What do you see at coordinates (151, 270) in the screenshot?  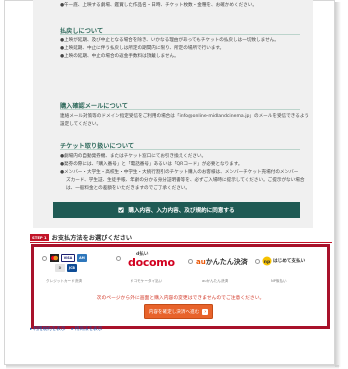 I see `payment-option-docomo: d払い docomo ドコモケータイ払い` at bounding box center [151, 270].